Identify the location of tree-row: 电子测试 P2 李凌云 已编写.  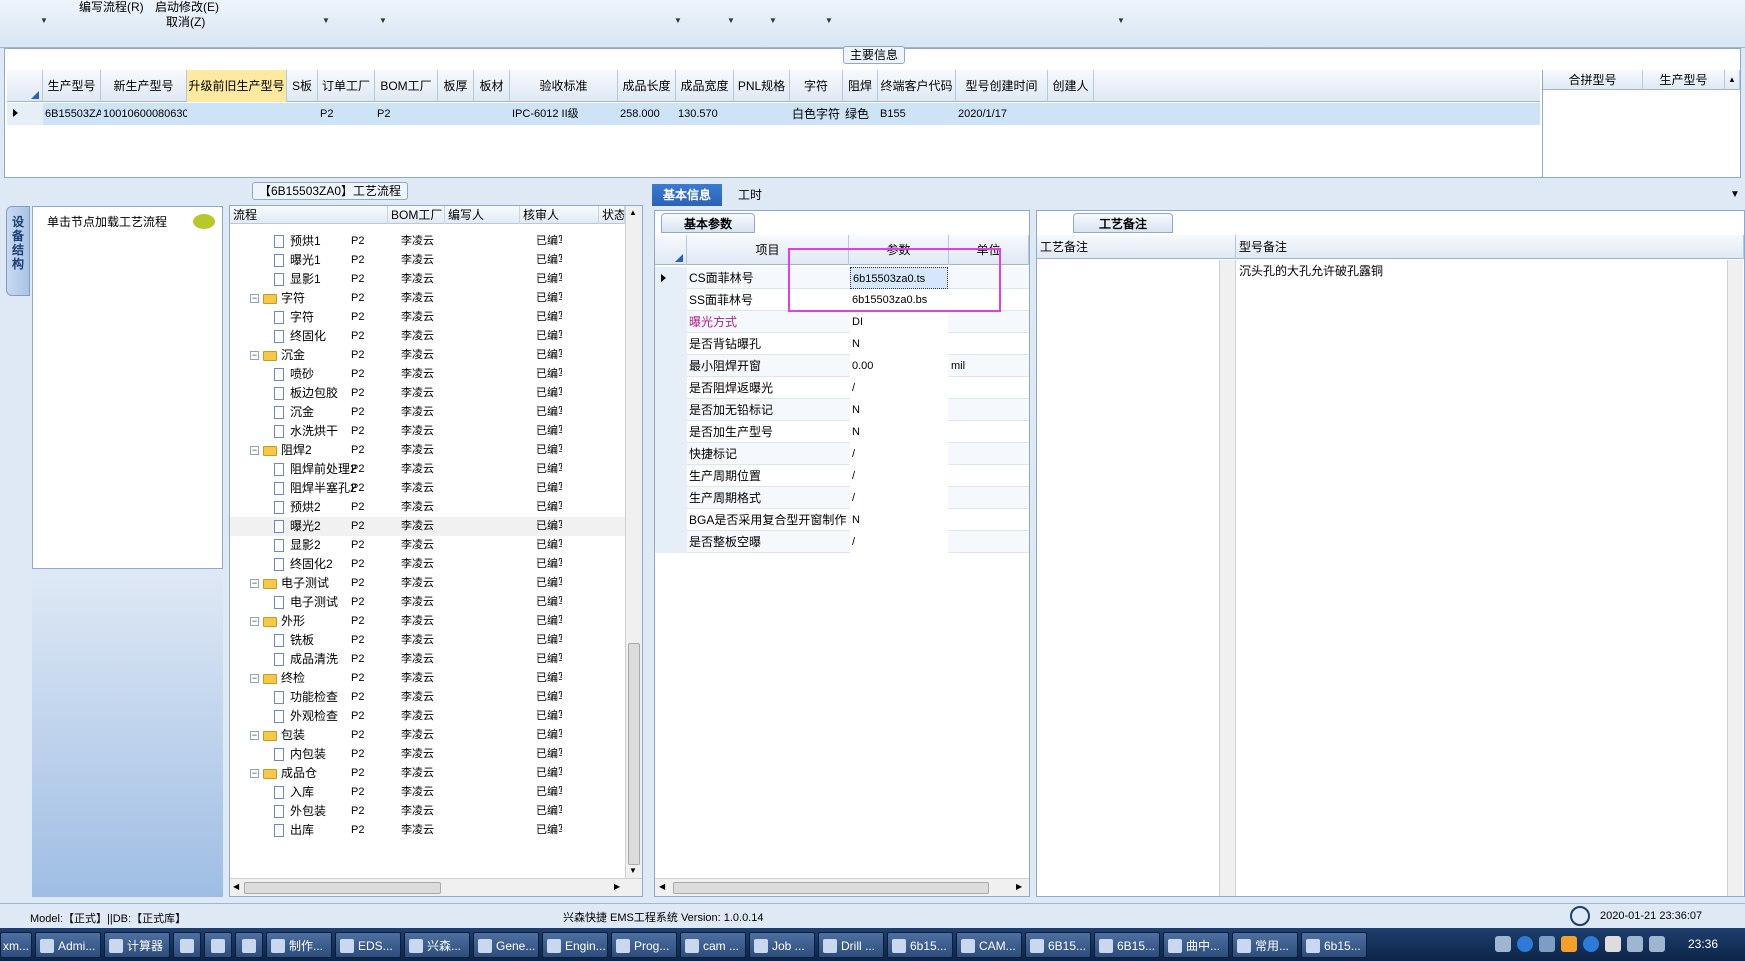
(427, 602).